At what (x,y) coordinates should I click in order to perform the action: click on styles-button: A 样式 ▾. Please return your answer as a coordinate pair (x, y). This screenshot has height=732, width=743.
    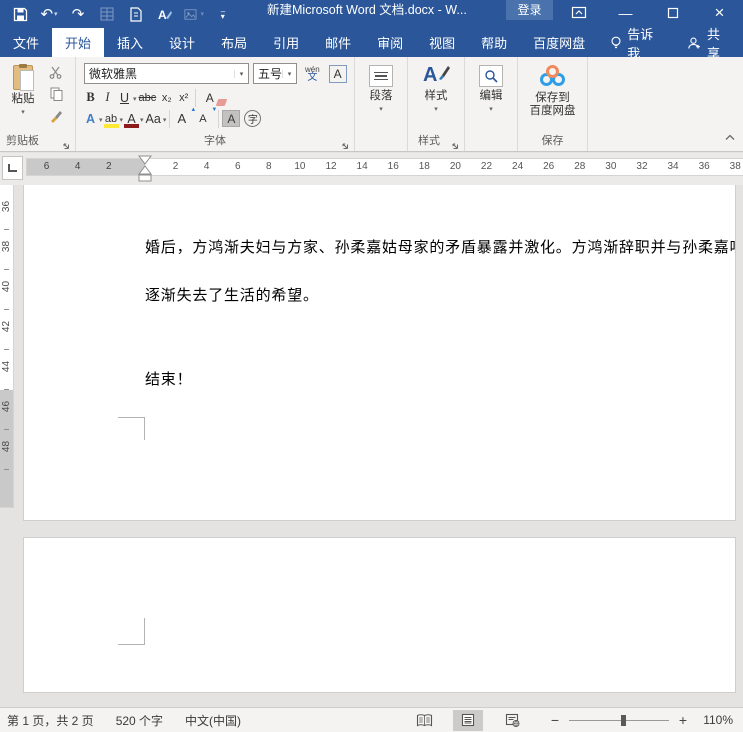
    Looking at the image, I should click on (436, 86).